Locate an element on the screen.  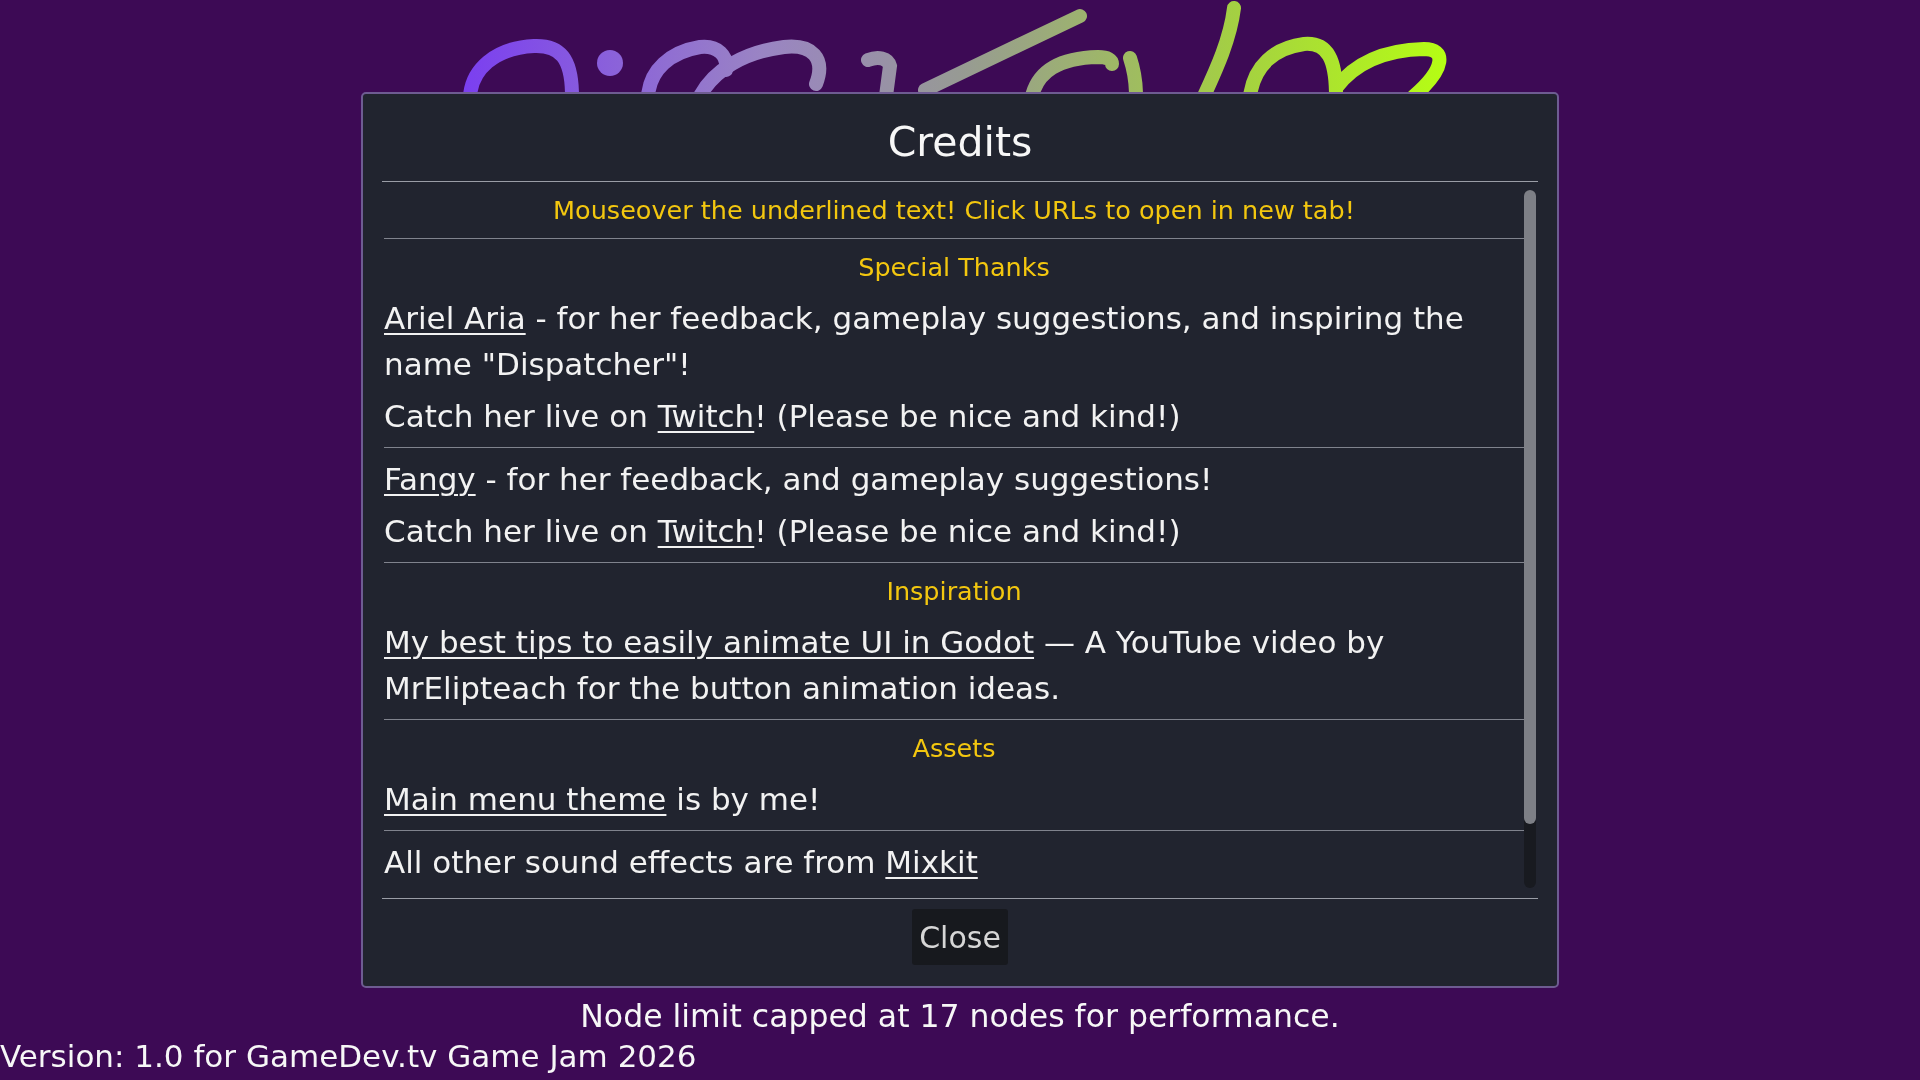
section-heading: Special Thanks is located at coordinates (954, 267).